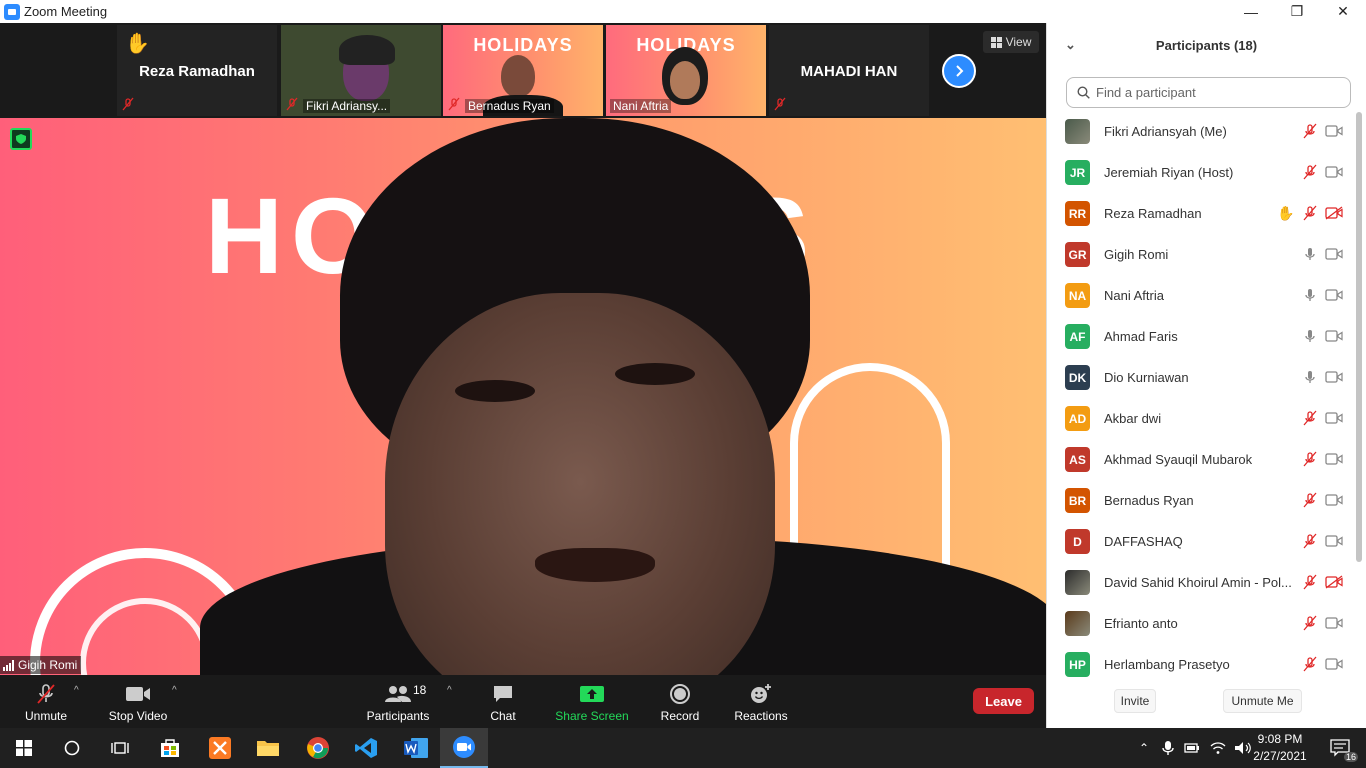 Image resolution: width=1366 pixels, height=768 pixels. I want to click on task-view-icon, so click(120, 748).